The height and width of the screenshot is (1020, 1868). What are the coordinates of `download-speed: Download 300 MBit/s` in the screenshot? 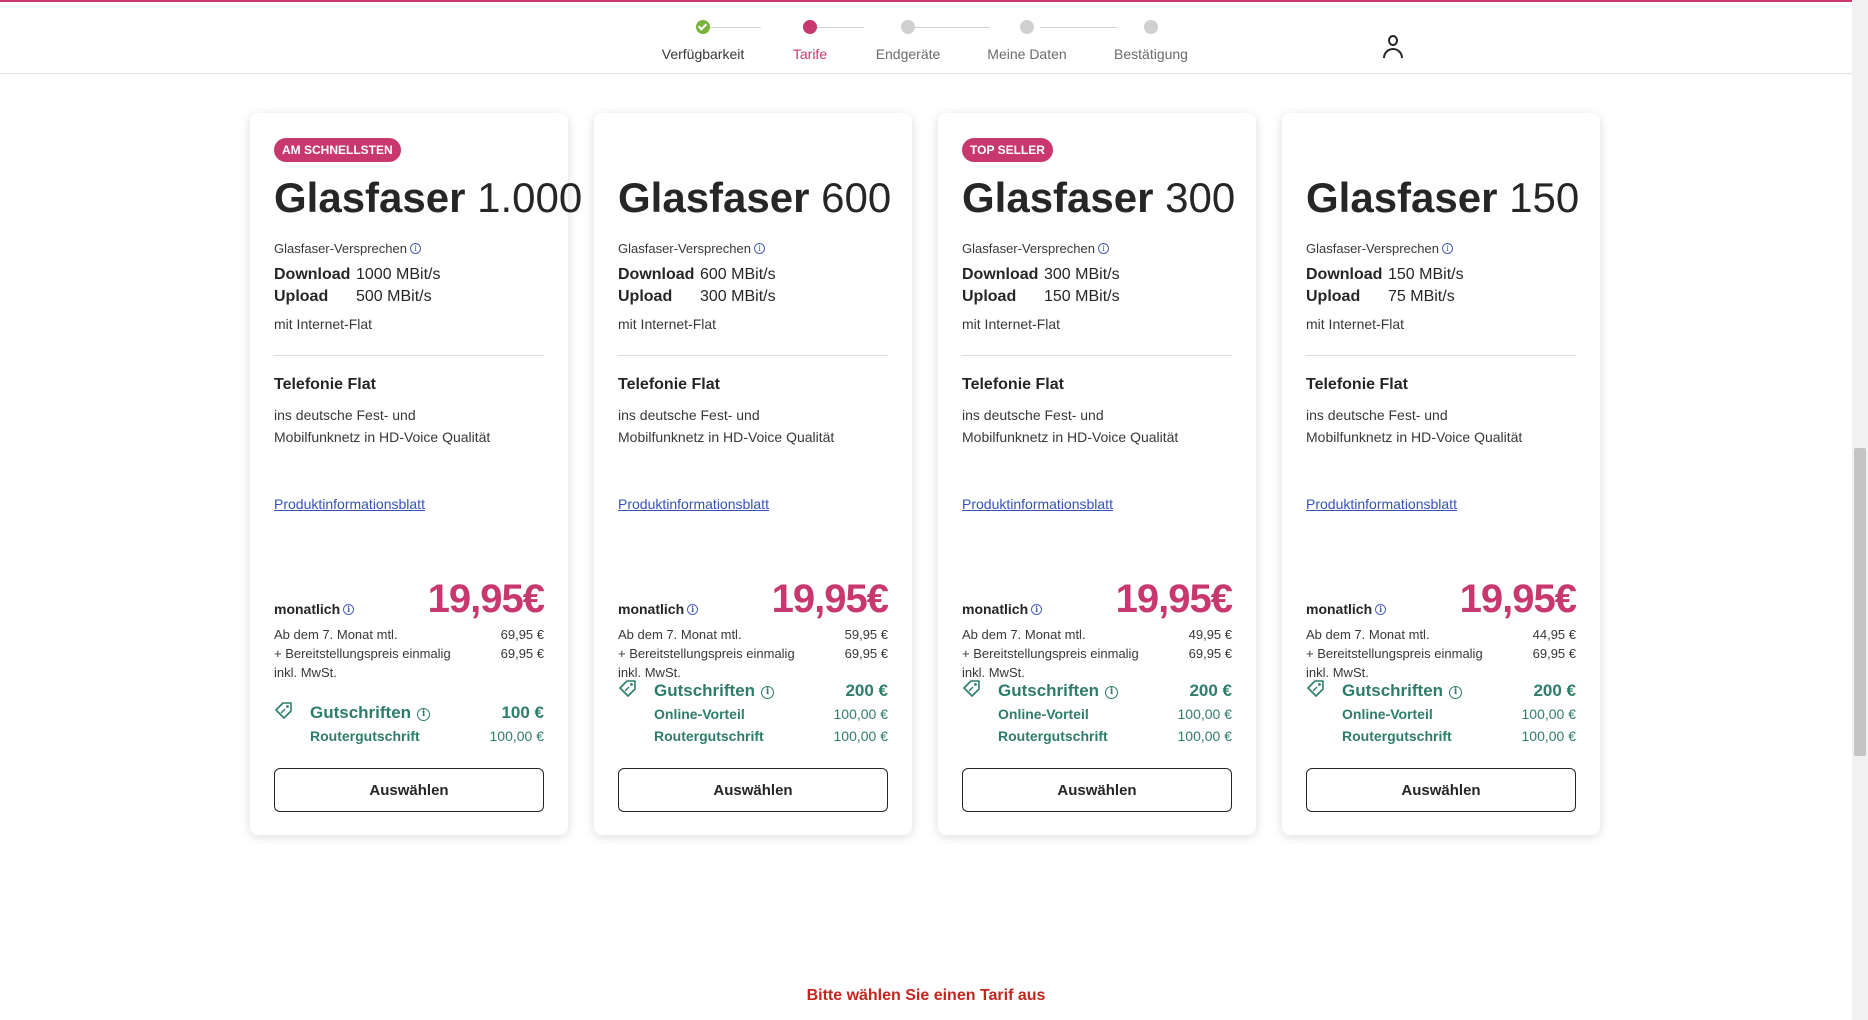 It's located at (1041, 275).